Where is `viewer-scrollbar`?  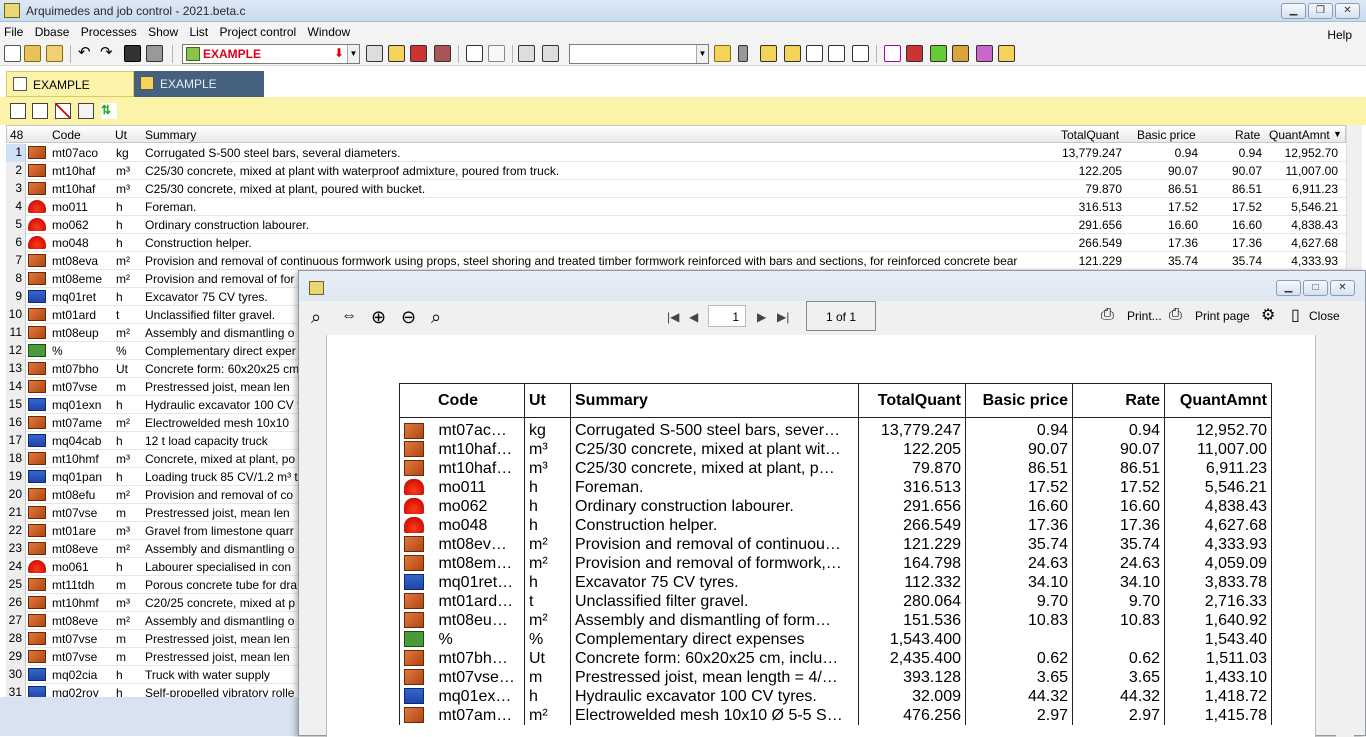 viewer-scrollbar is located at coordinates (1345, 536).